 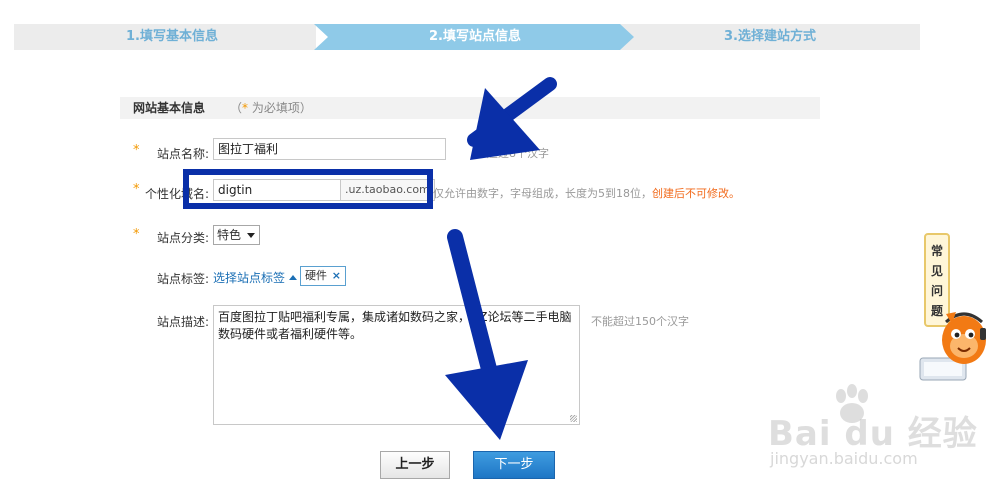 I want to click on prev-step-button: 上一步, so click(x=415, y=465).